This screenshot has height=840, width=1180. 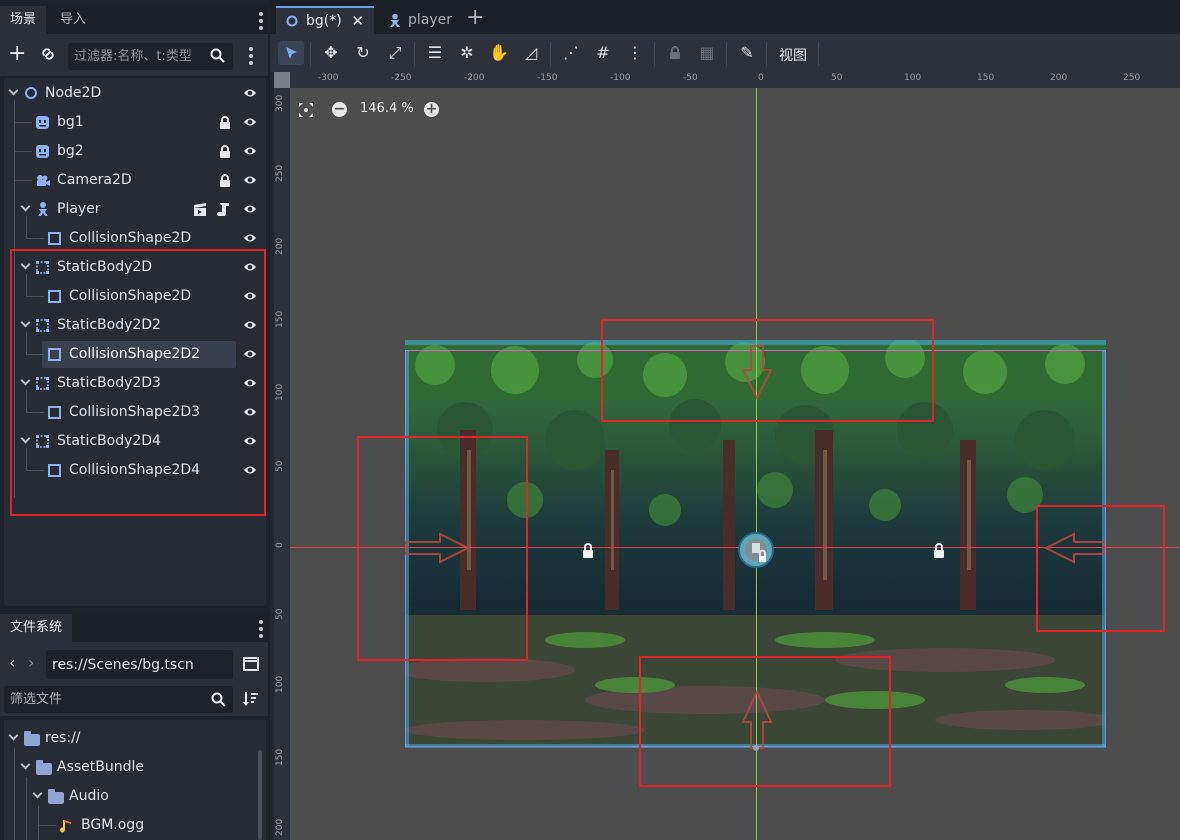 What do you see at coordinates (135, 412) in the screenshot?
I see `tree-row-collisionshape2d3: CollisionShape2D3` at bounding box center [135, 412].